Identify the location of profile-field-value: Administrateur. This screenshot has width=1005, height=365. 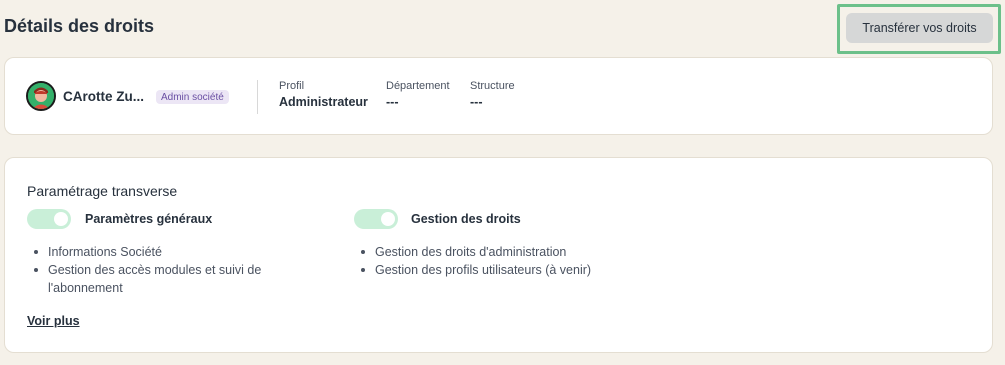
(323, 102).